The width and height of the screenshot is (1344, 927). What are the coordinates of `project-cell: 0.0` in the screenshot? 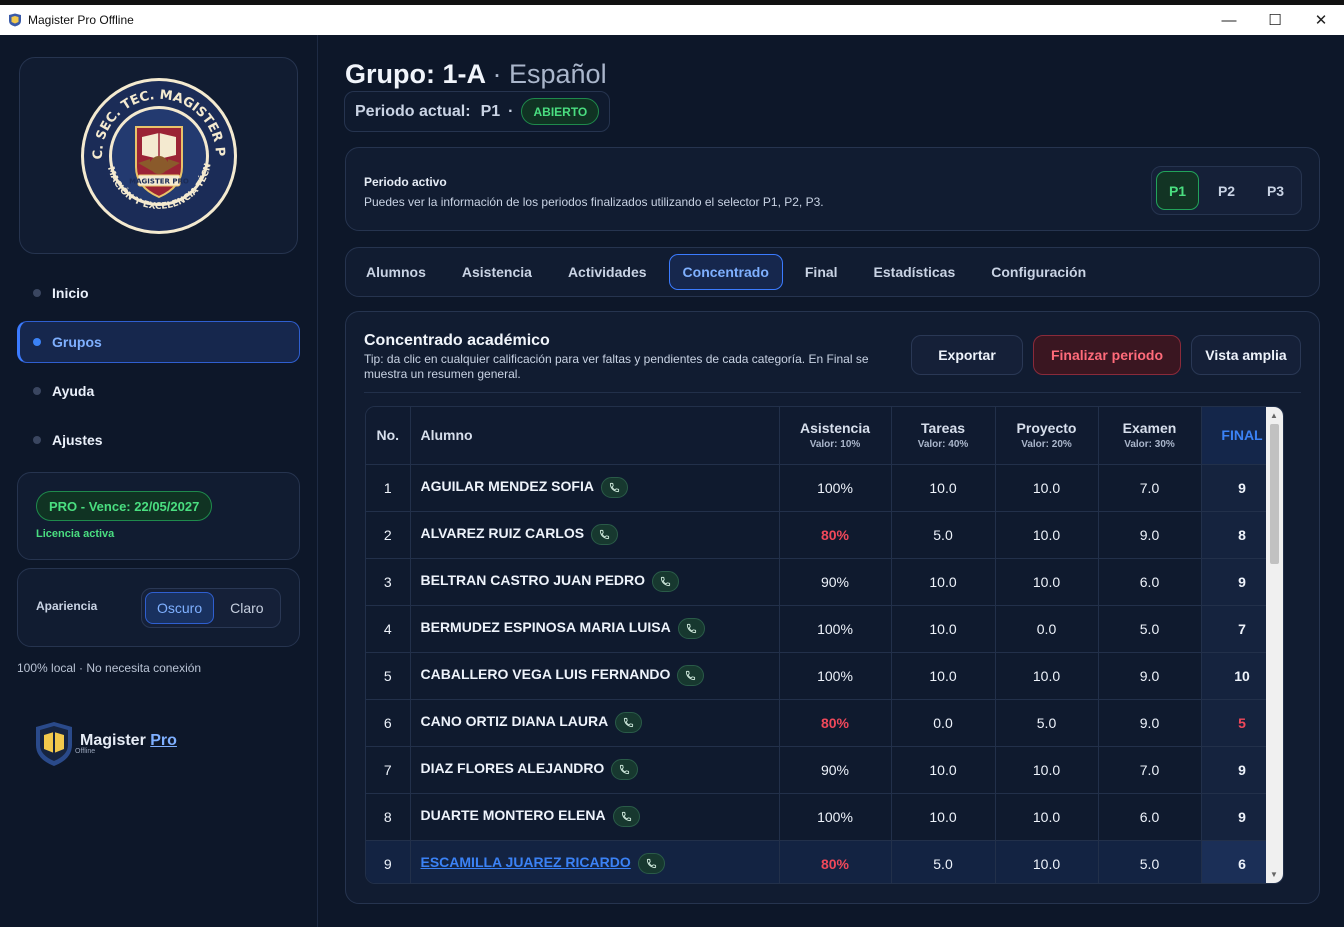 It's located at (1047, 629).